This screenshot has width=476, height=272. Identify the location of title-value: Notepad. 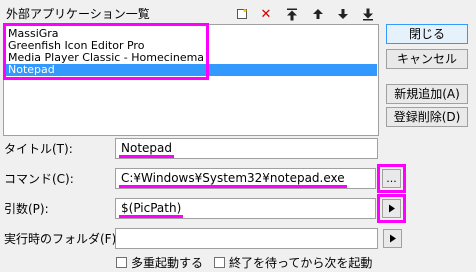
(146, 149).